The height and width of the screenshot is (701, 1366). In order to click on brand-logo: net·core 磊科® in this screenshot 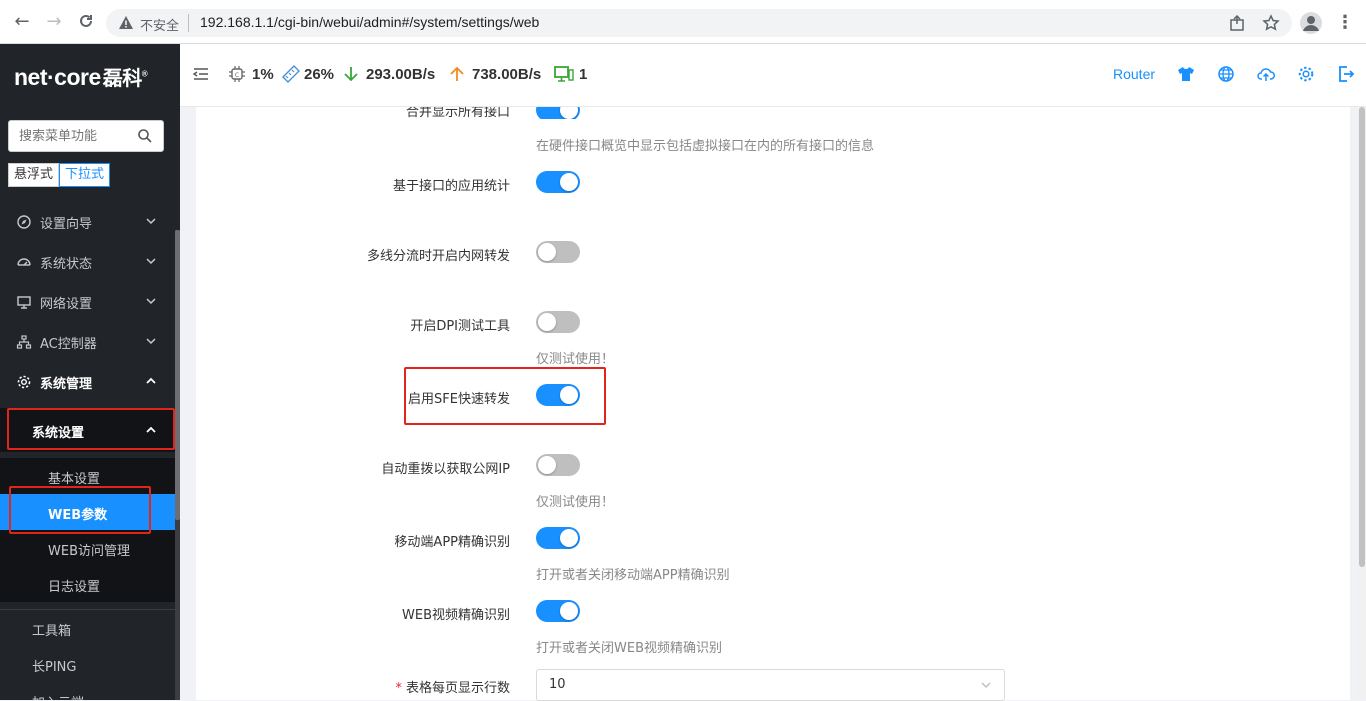, I will do `click(81, 77)`.